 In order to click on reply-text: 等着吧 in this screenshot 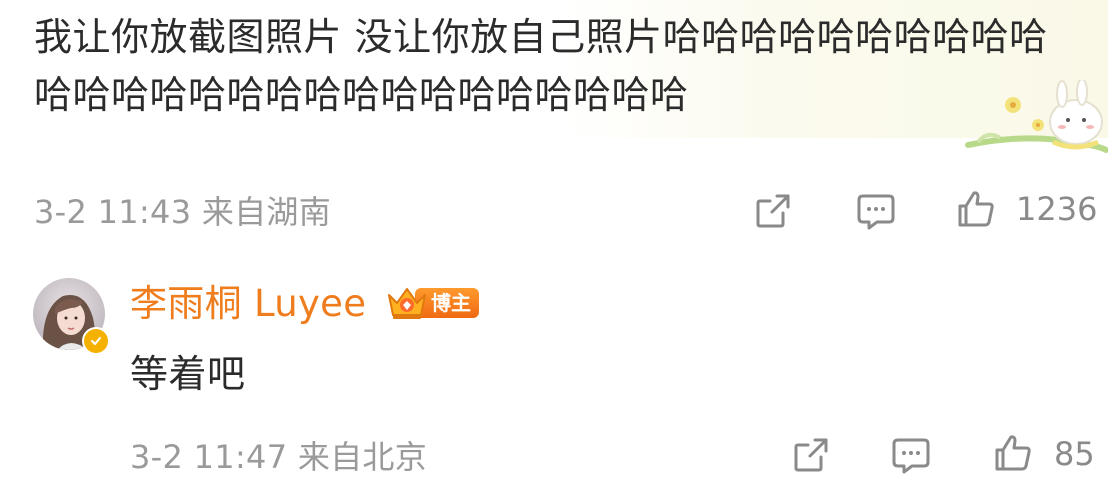, I will do `click(188, 374)`.